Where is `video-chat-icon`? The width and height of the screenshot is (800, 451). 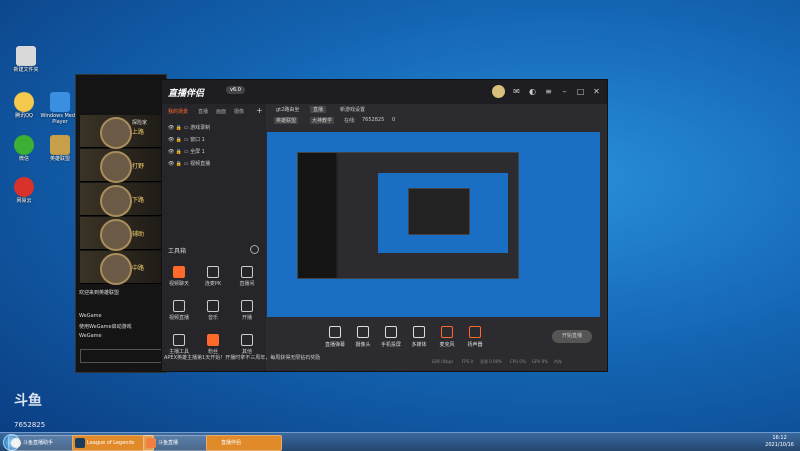 video-chat-icon is located at coordinates (179, 272).